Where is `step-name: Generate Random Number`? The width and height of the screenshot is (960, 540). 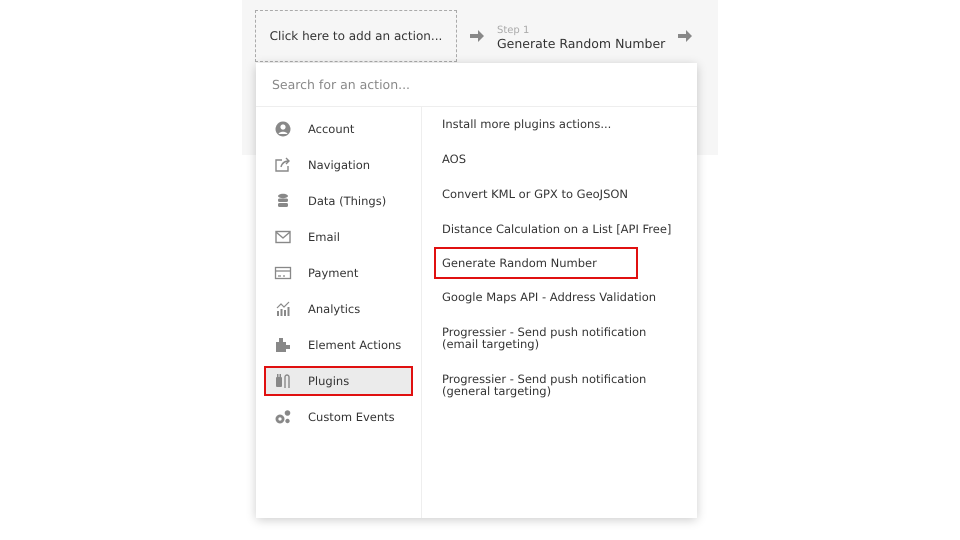
step-name: Generate Random Number is located at coordinates (581, 43).